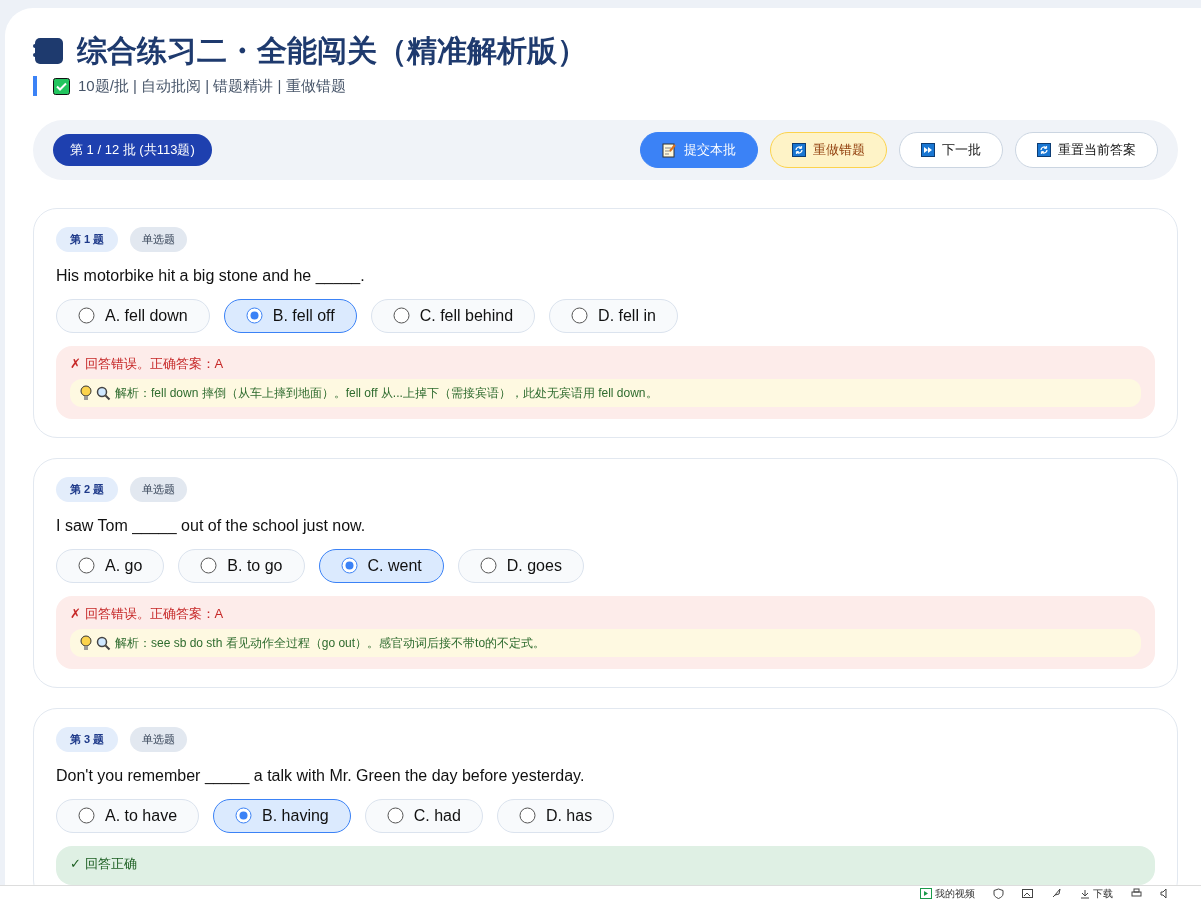 The image size is (1201, 901). What do you see at coordinates (290, 315) in the screenshot?
I see `answer-option: B. fell off` at bounding box center [290, 315].